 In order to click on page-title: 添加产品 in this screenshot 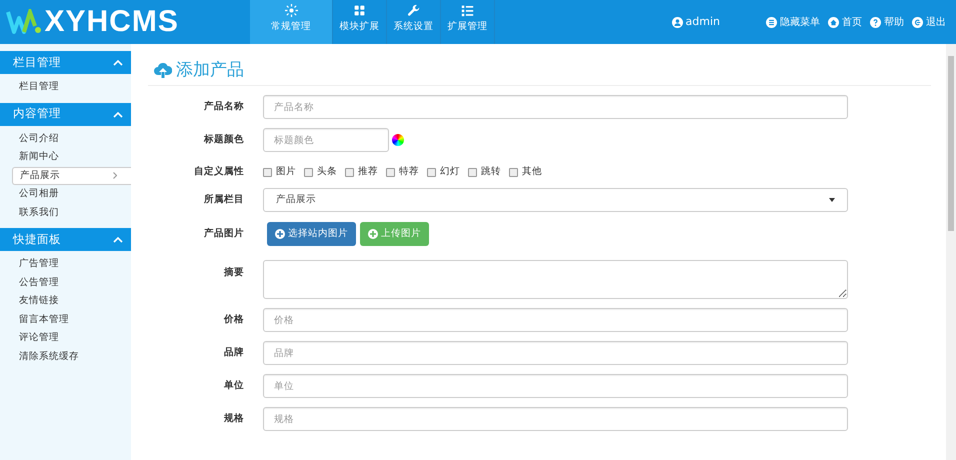, I will do `click(210, 70)`.